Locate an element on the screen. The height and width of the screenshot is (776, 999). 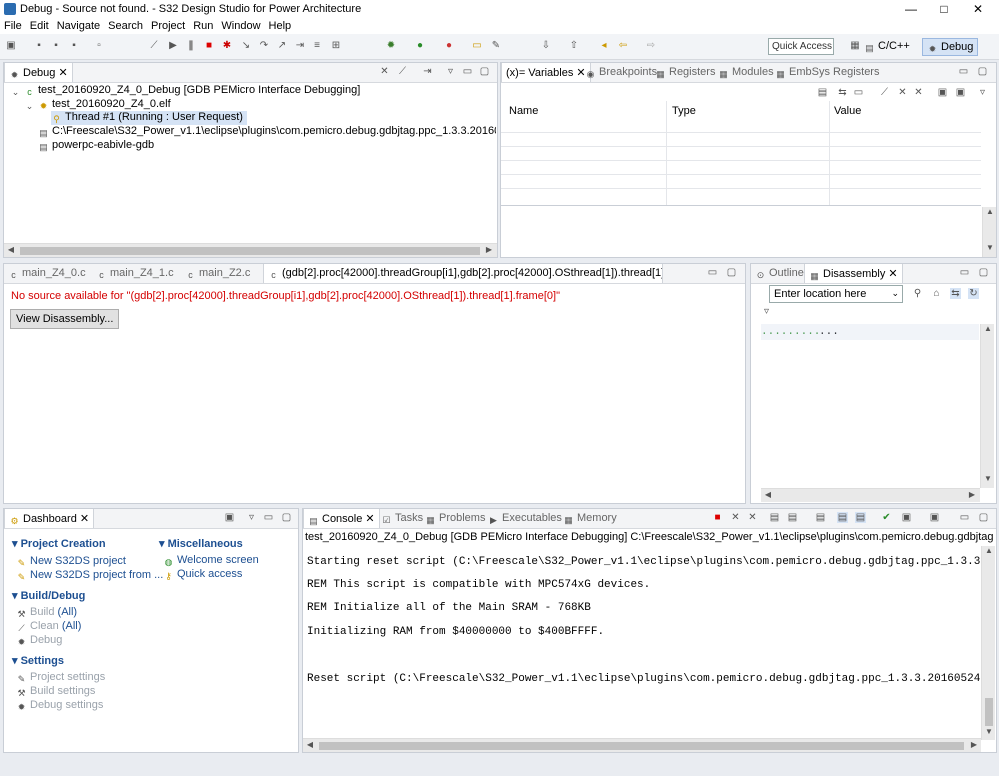
variables-vscroll: ▲ ▼ is located at coordinates (989, 232).